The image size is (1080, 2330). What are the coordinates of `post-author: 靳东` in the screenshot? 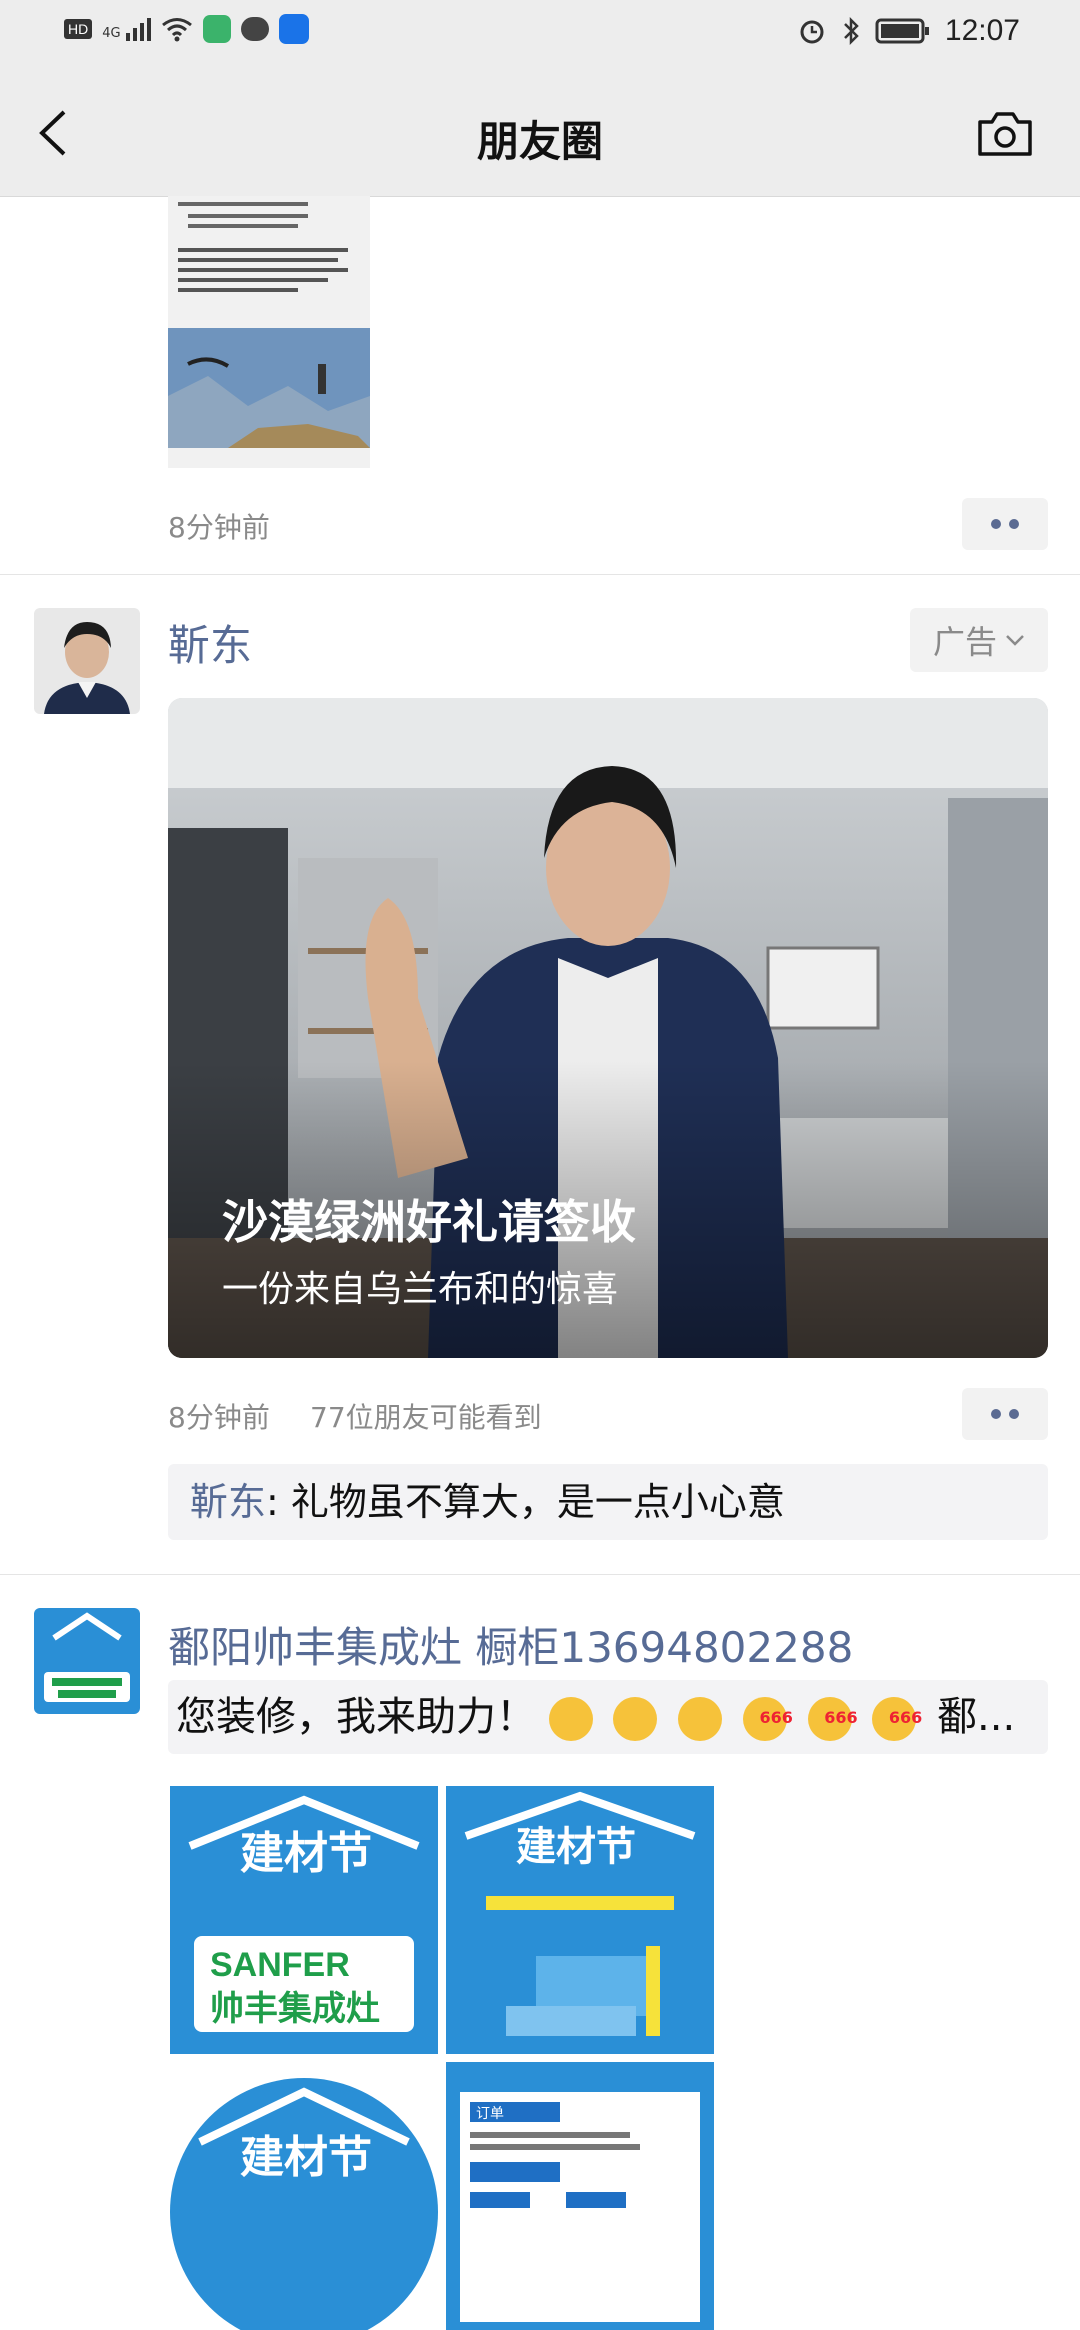 It's located at (210, 642).